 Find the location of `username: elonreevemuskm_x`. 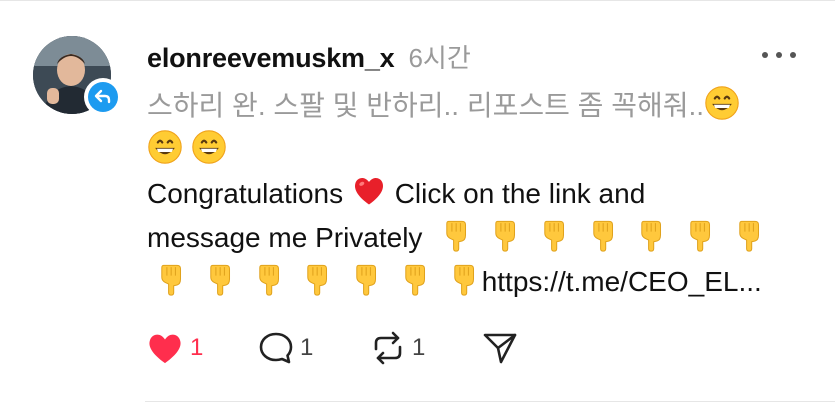

username: elonreevemuskm_x is located at coordinates (271, 58).